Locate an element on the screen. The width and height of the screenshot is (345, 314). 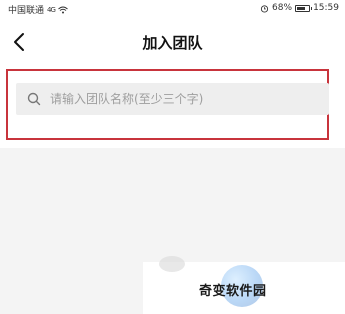
search-box is located at coordinates (172, 99).